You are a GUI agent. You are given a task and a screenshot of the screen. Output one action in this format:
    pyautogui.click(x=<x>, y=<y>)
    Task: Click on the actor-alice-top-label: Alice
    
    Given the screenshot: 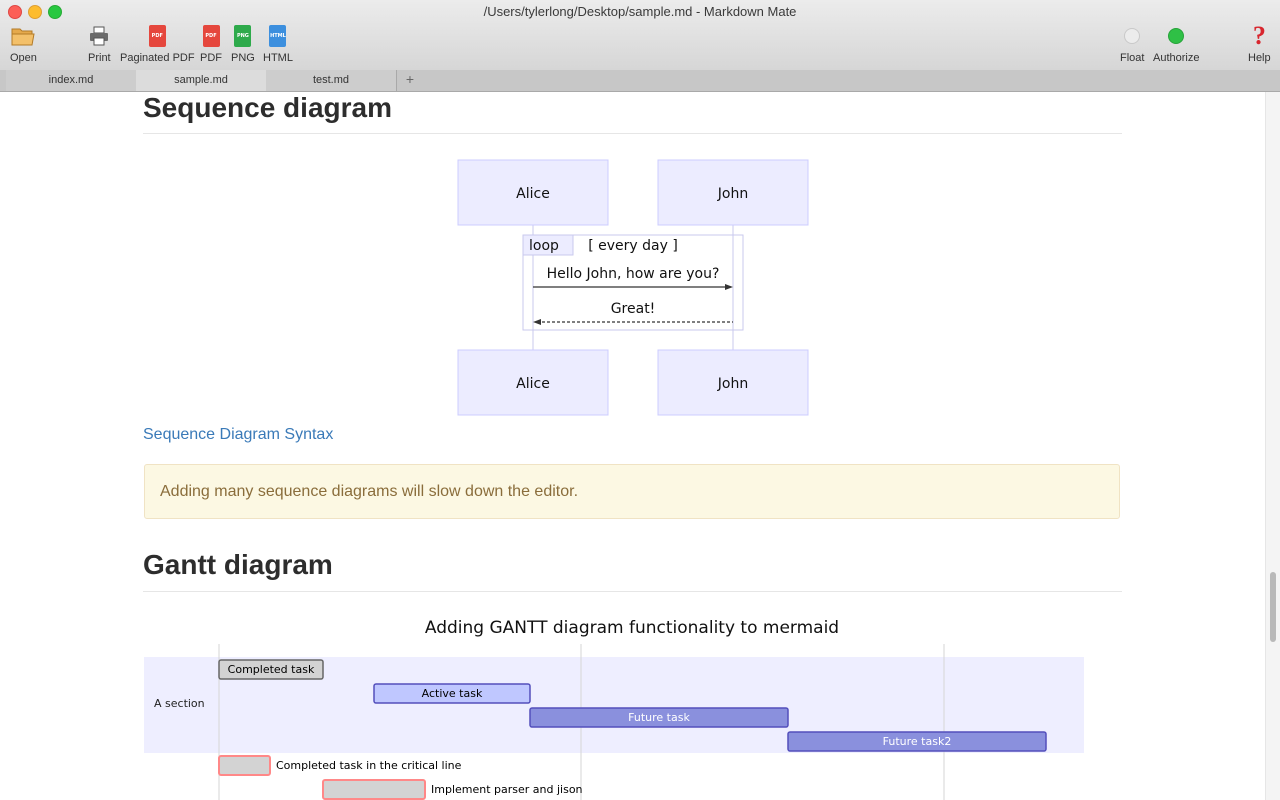 What is the action you would take?
    pyautogui.click(x=533, y=194)
    